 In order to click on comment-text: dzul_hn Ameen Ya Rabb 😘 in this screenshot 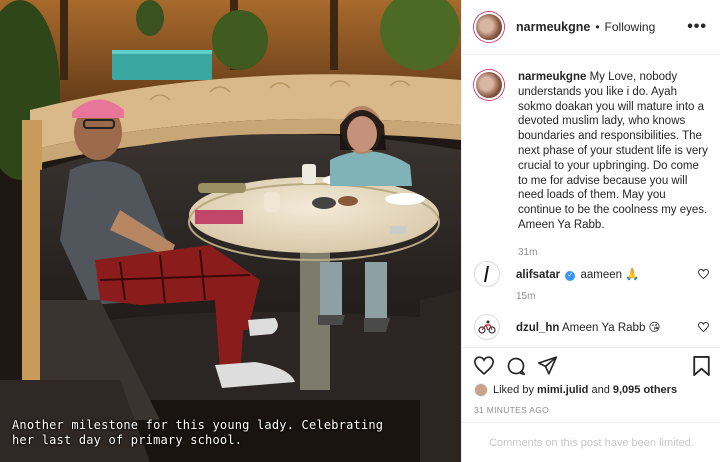, I will do `click(601, 327)`.